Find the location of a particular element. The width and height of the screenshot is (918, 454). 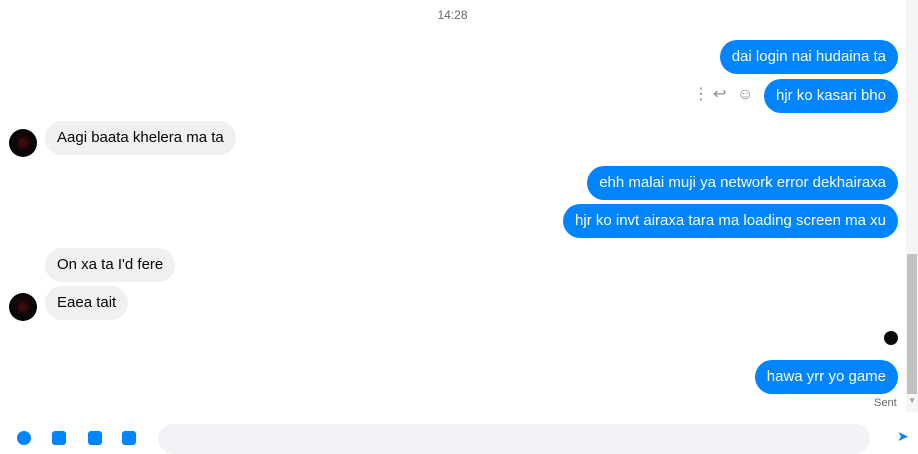

scrollbar-thumb is located at coordinates (912, 324).